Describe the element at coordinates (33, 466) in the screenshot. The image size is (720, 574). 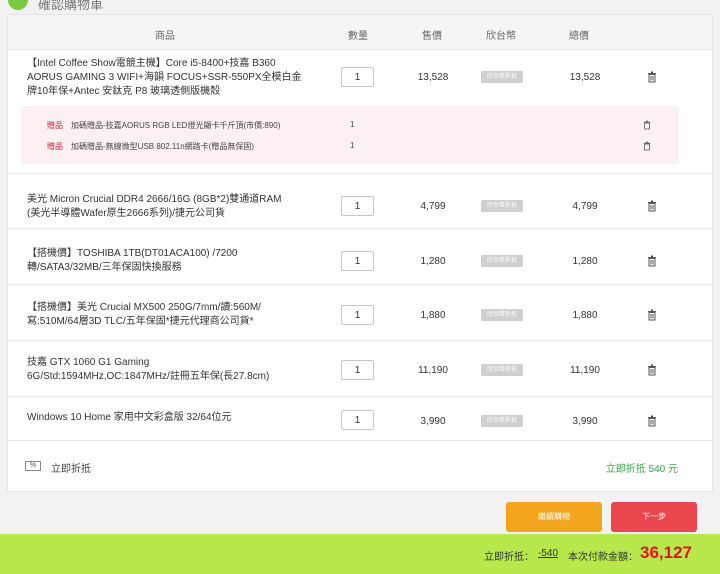
I see `percent-icon: %` at that location.